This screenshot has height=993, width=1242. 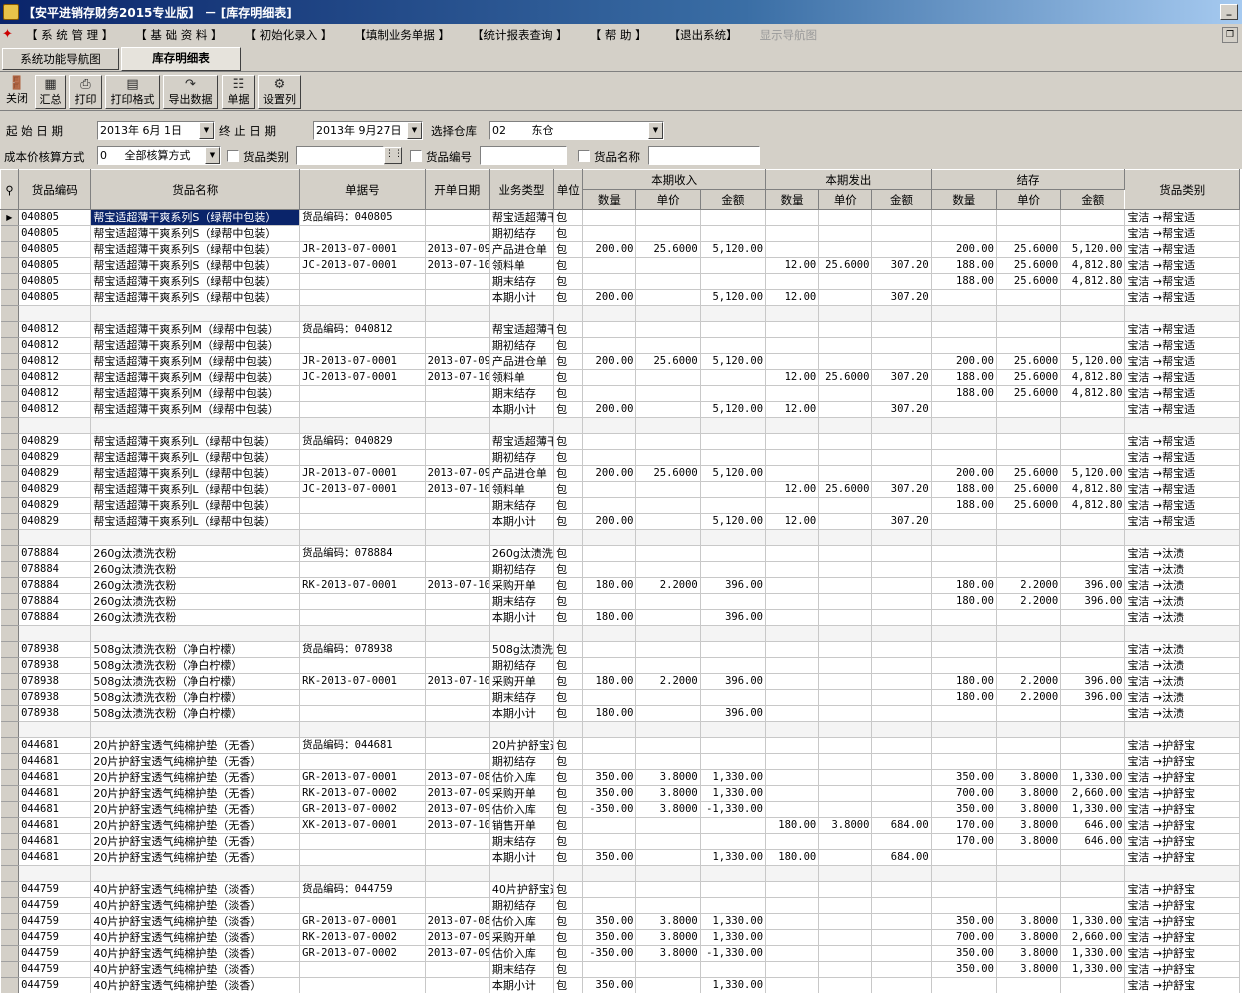 I want to click on cell-category, so click(x=1182, y=633).